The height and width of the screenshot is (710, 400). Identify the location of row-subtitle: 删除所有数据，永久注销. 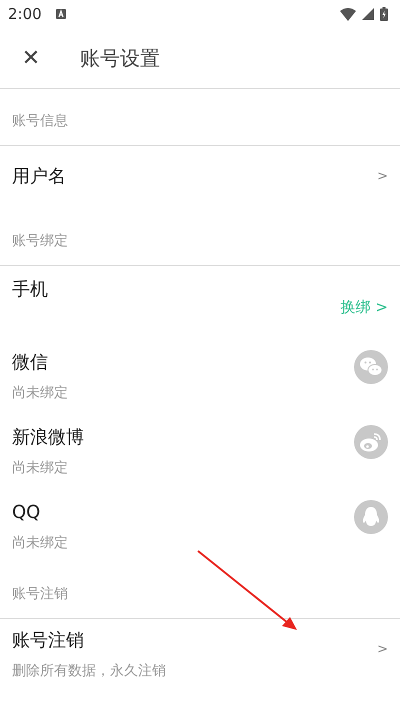
(89, 671).